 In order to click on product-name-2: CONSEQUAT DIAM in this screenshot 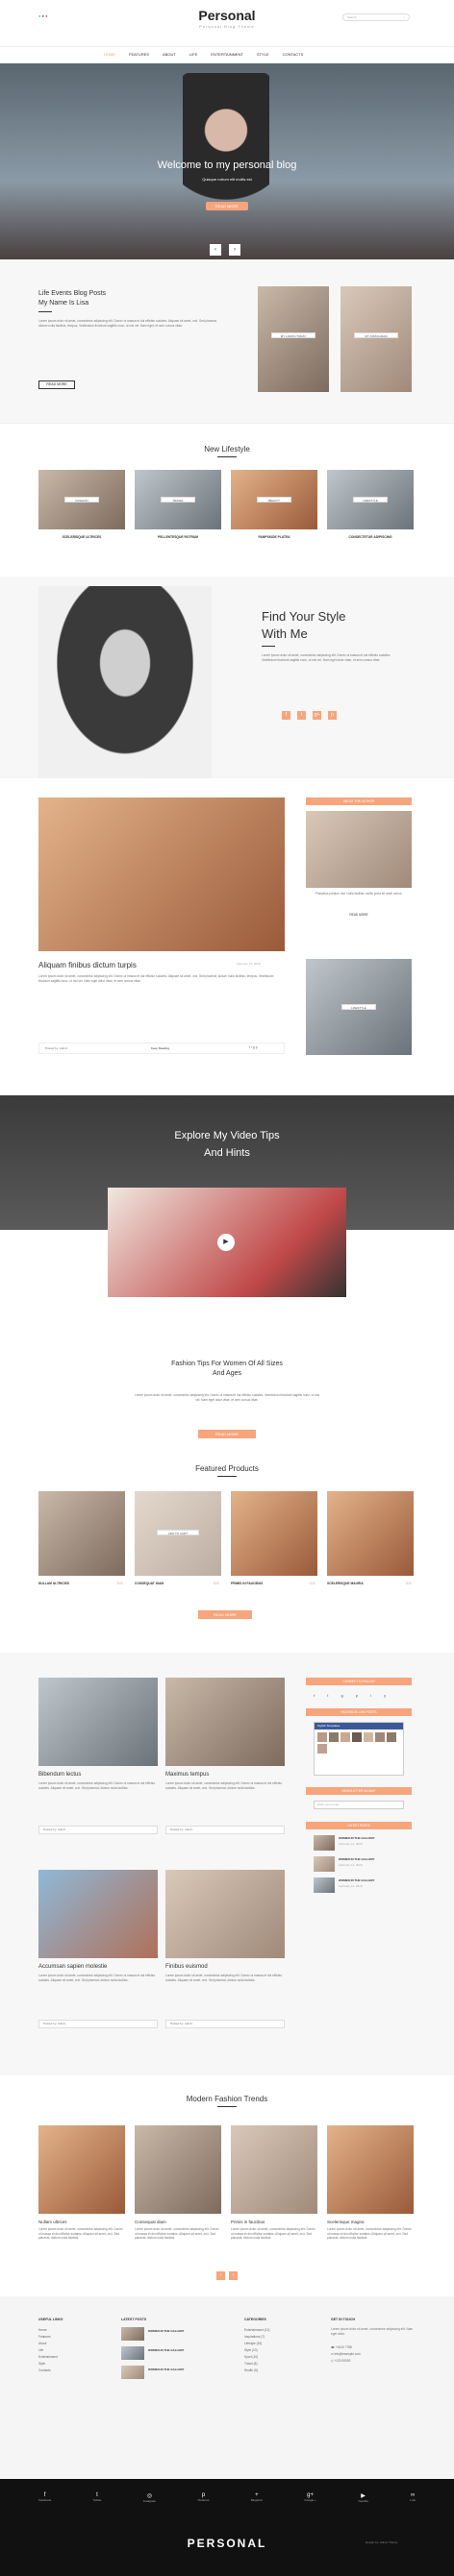, I will do `click(150, 1583)`.